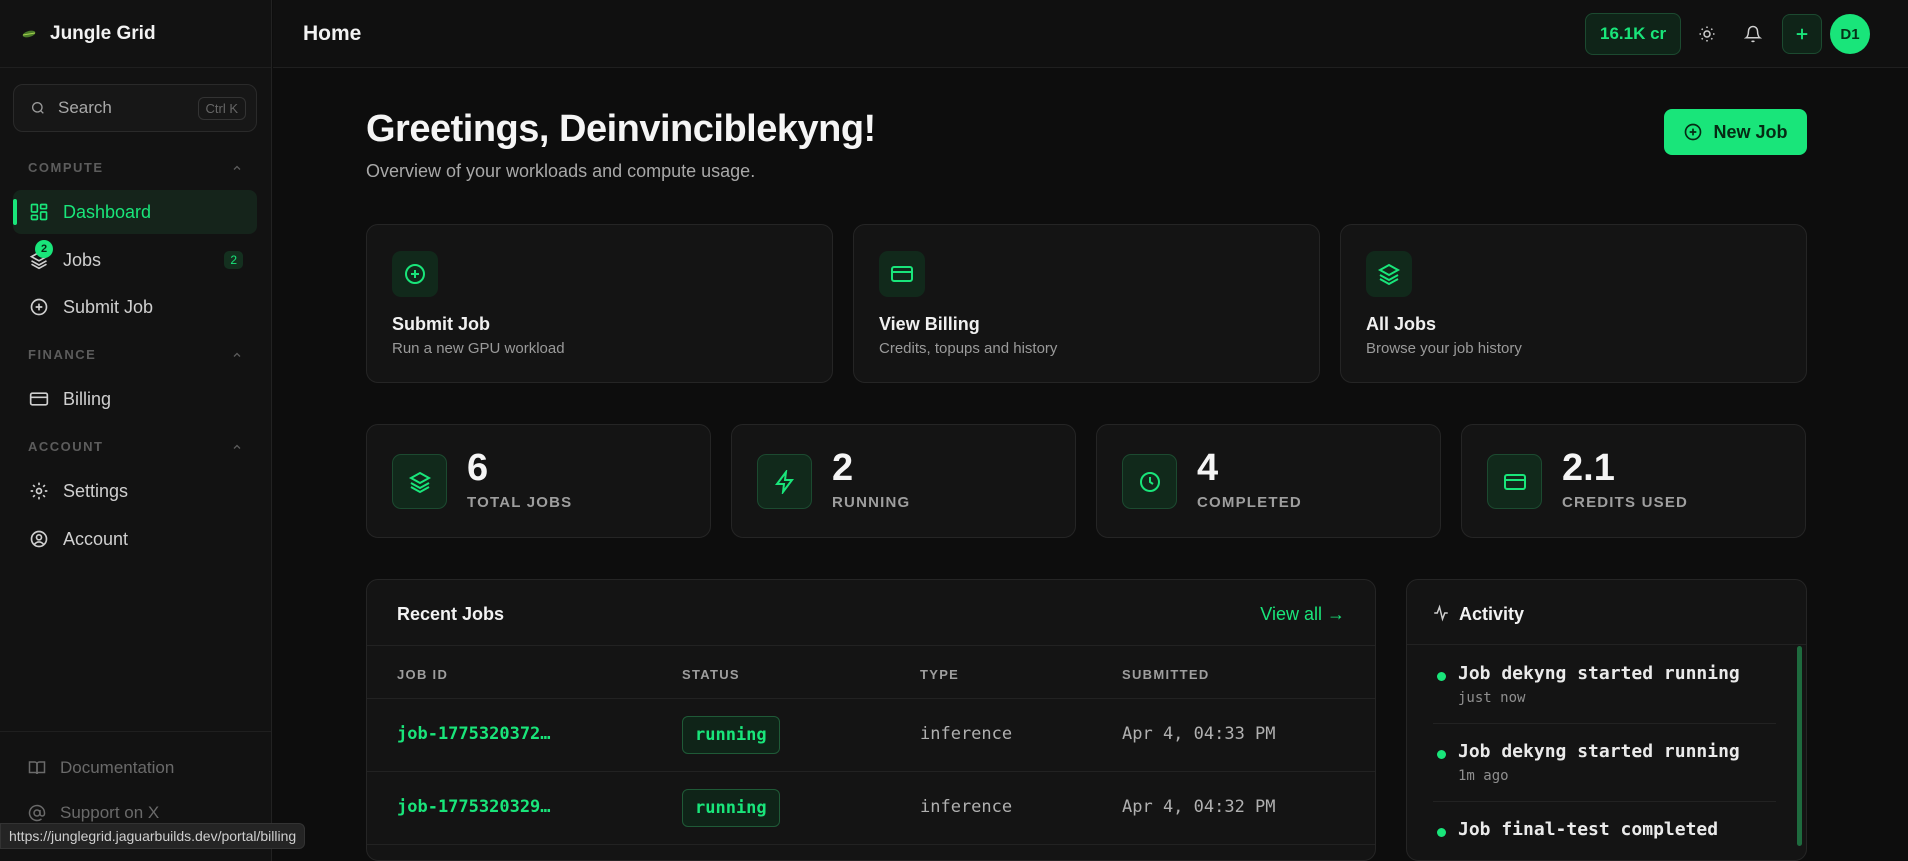 This screenshot has height=861, width=1908. I want to click on greeting-heading: Greetings, Deinvinciblekyng!, so click(621, 129).